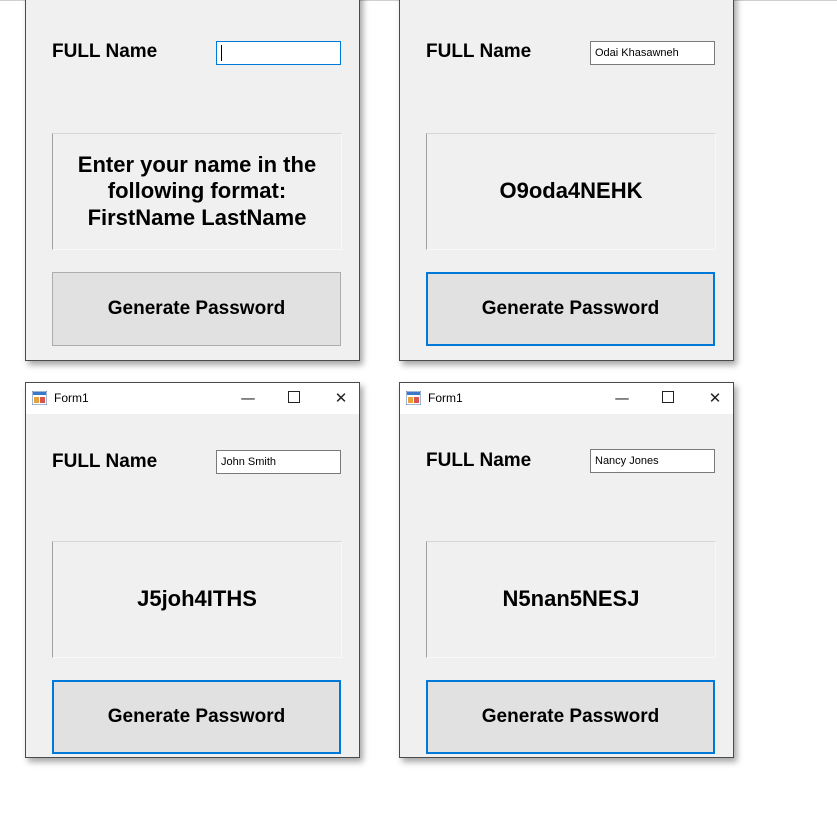 Image resolution: width=837 pixels, height=828 pixels. What do you see at coordinates (221, 53) in the screenshot?
I see `text-caret` at bounding box center [221, 53].